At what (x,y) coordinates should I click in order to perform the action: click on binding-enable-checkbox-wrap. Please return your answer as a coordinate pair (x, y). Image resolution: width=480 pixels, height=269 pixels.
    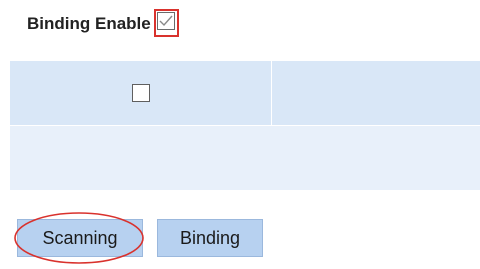
    Looking at the image, I should click on (167, 24).